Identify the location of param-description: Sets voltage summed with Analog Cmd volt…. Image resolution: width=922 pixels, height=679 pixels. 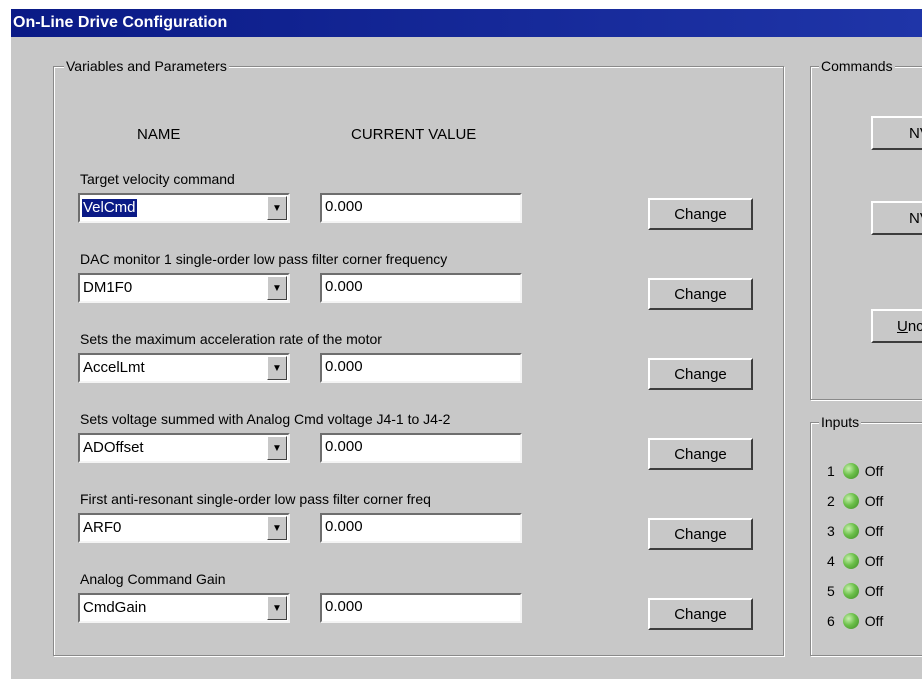
(265, 419).